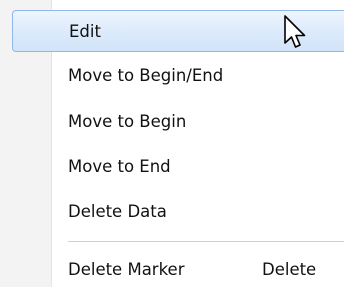 Image resolution: width=344 pixels, height=287 pixels. What do you see at coordinates (126, 269) in the screenshot?
I see `menu-item-label: Delete Marker` at bounding box center [126, 269].